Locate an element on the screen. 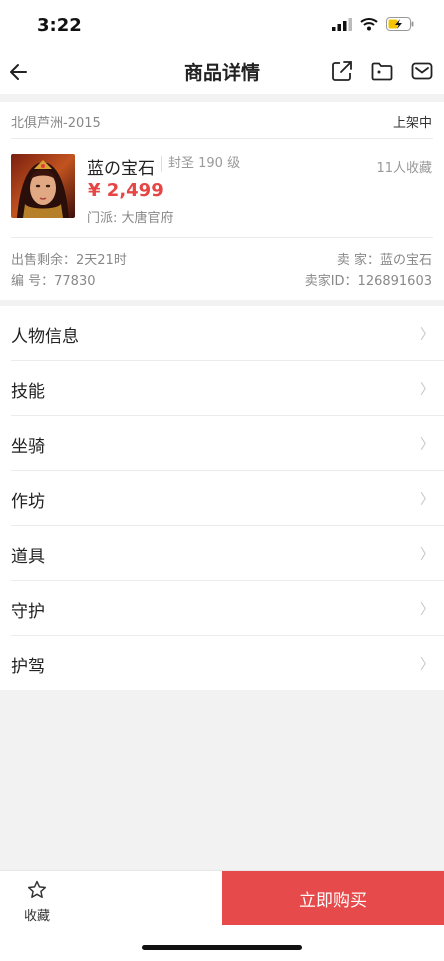  menu-item-label: 守护 is located at coordinates (28, 612).